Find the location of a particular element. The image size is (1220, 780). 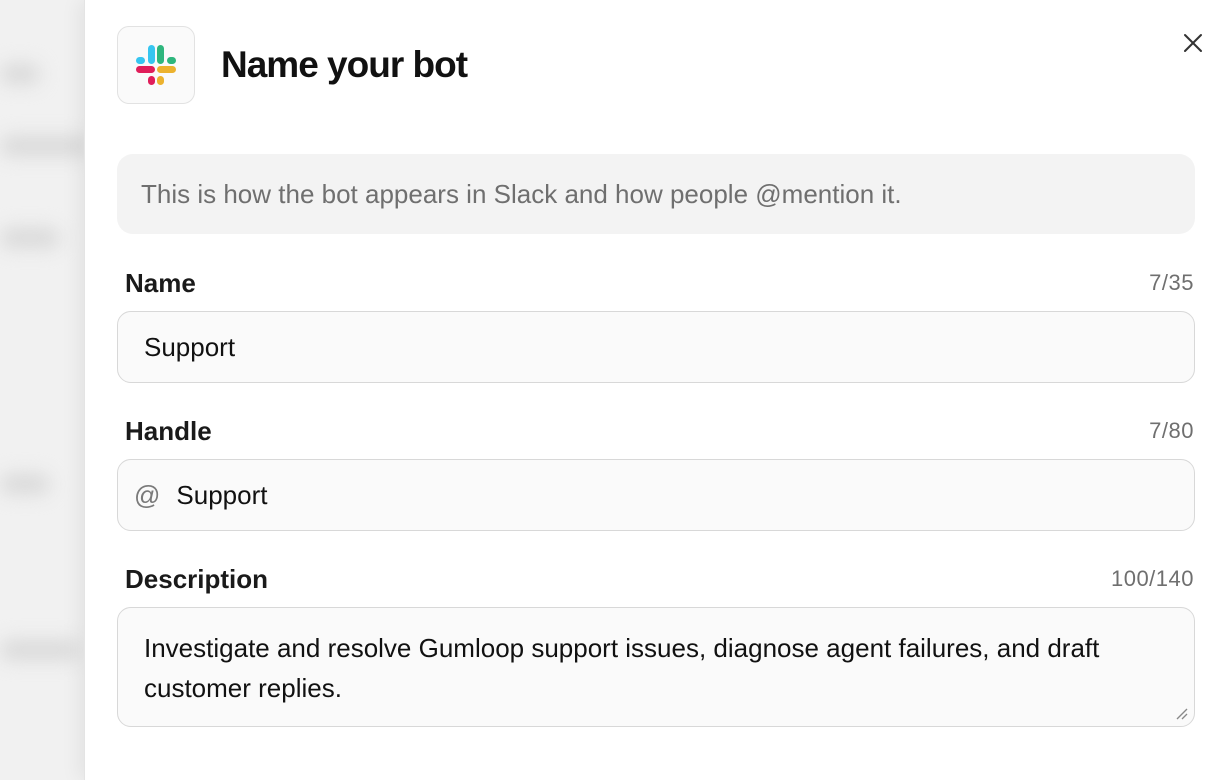

description-char-count: 100/140 is located at coordinates (1152, 578).